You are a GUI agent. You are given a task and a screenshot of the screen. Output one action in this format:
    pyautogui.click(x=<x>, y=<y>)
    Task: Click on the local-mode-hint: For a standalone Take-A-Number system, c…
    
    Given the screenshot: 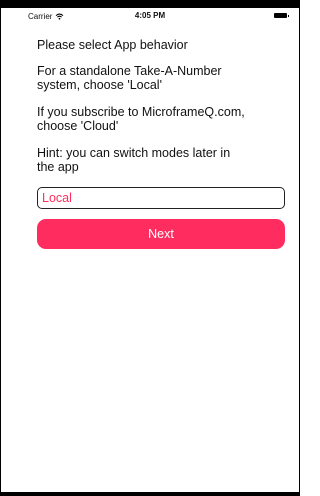 What is the action you would take?
    pyautogui.click(x=129, y=78)
    